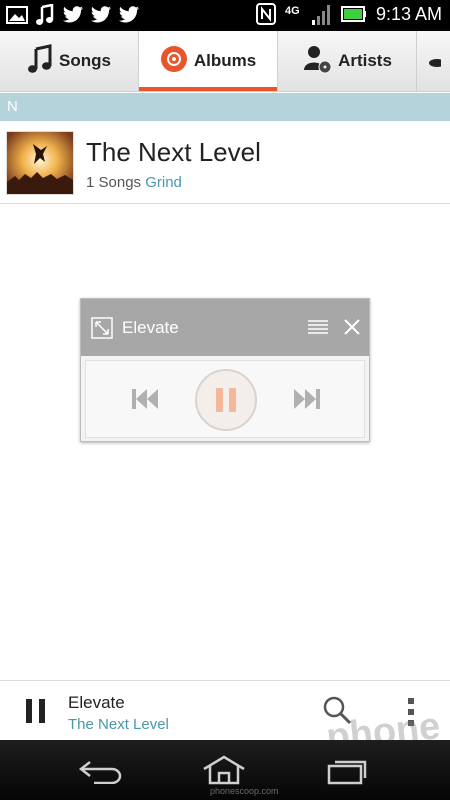 This screenshot has width=450, height=800. I want to click on album-subtitle: 1 Songs Grind, so click(134, 182).